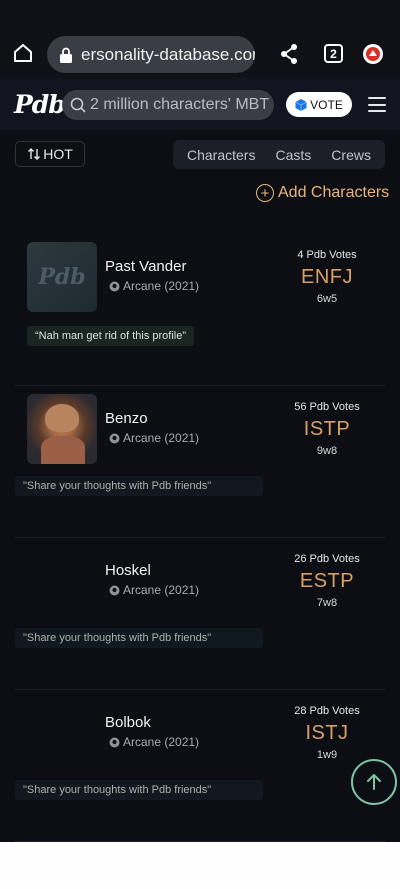  I want to click on search-bar, so click(168, 105).